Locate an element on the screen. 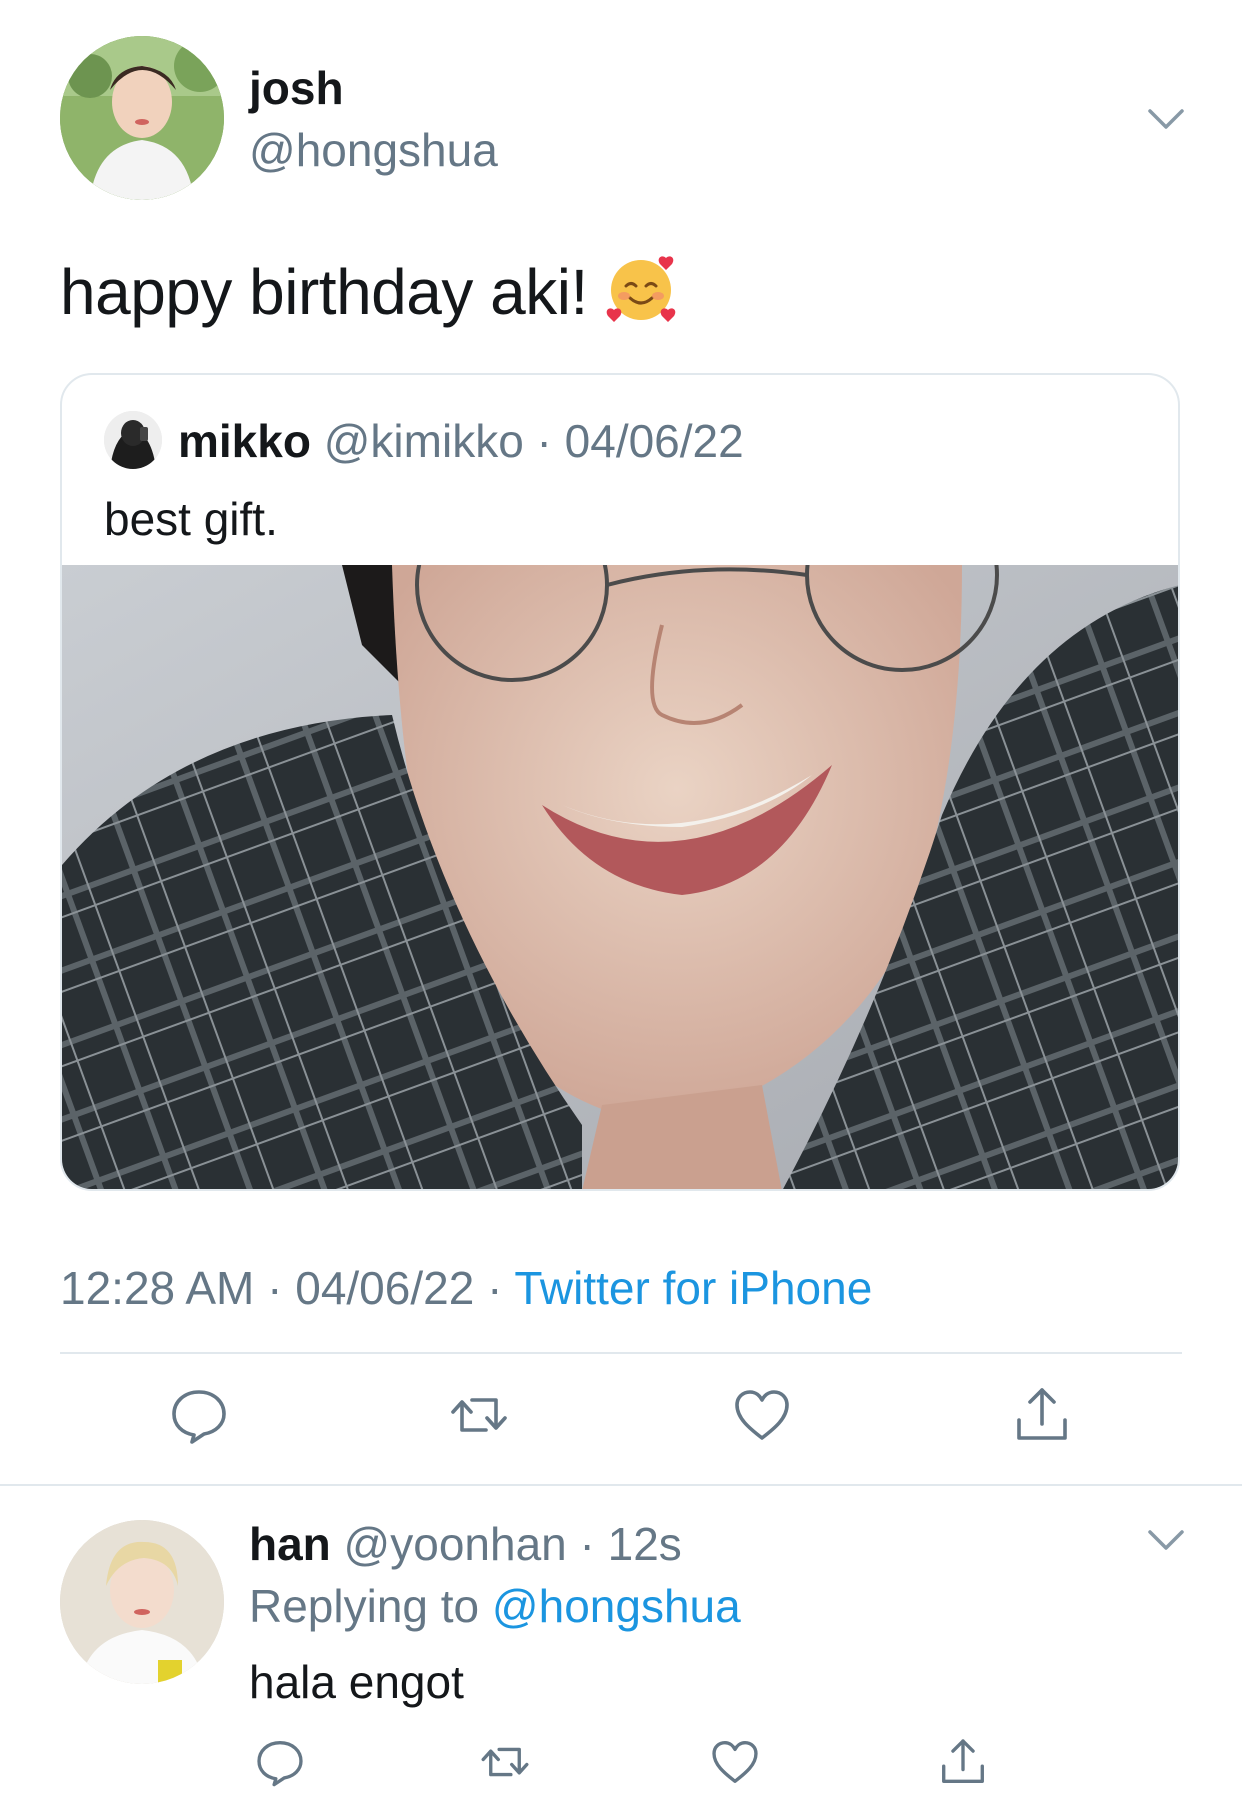 The image size is (1242, 1819). quoted-tweet-text: best gift. is located at coordinates (191, 519).